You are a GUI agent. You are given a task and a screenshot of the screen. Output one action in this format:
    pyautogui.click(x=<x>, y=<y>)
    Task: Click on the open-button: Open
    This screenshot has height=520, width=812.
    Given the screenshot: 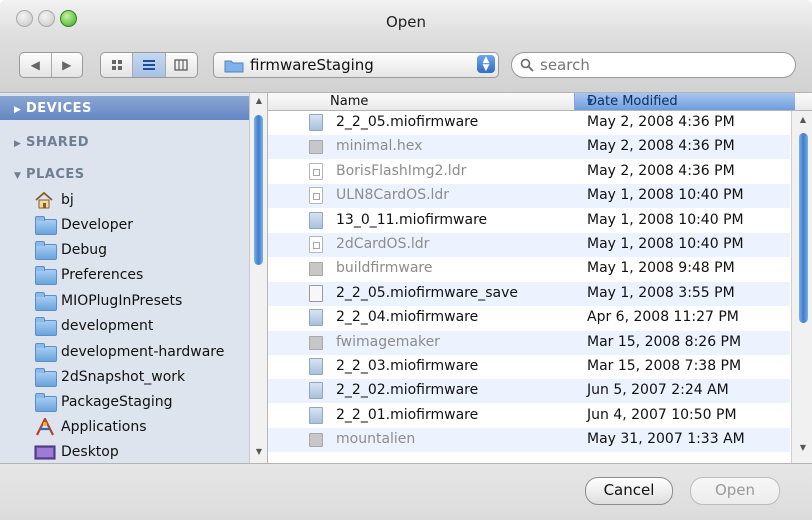 What is the action you would take?
    pyautogui.click(x=735, y=491)
    